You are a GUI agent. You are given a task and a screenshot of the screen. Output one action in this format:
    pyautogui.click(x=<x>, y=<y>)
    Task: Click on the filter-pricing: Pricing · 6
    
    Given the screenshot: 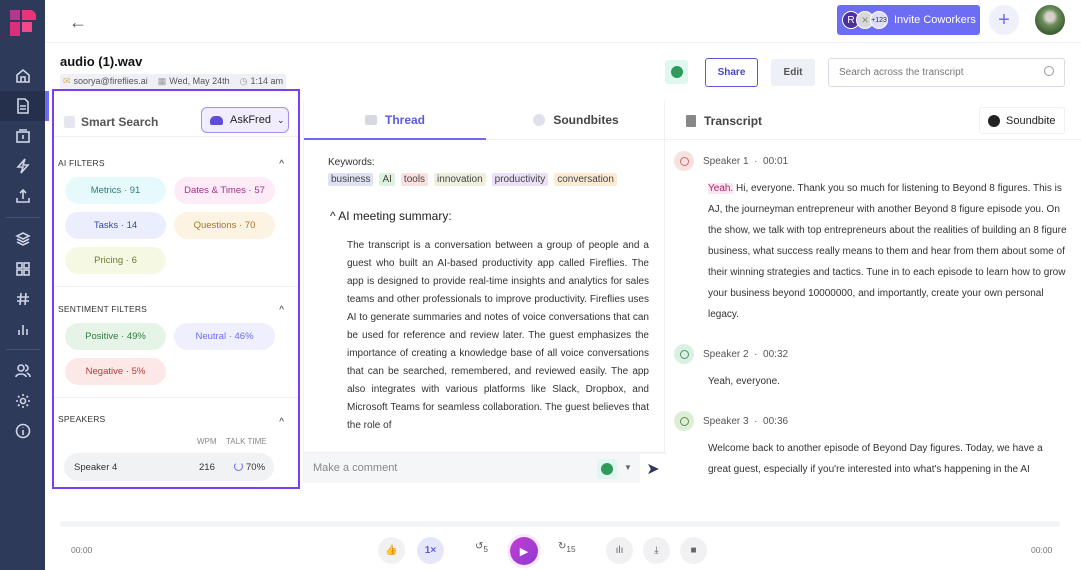 What is the action you would take?
    pyautogui.click(x=115, y=260)
    